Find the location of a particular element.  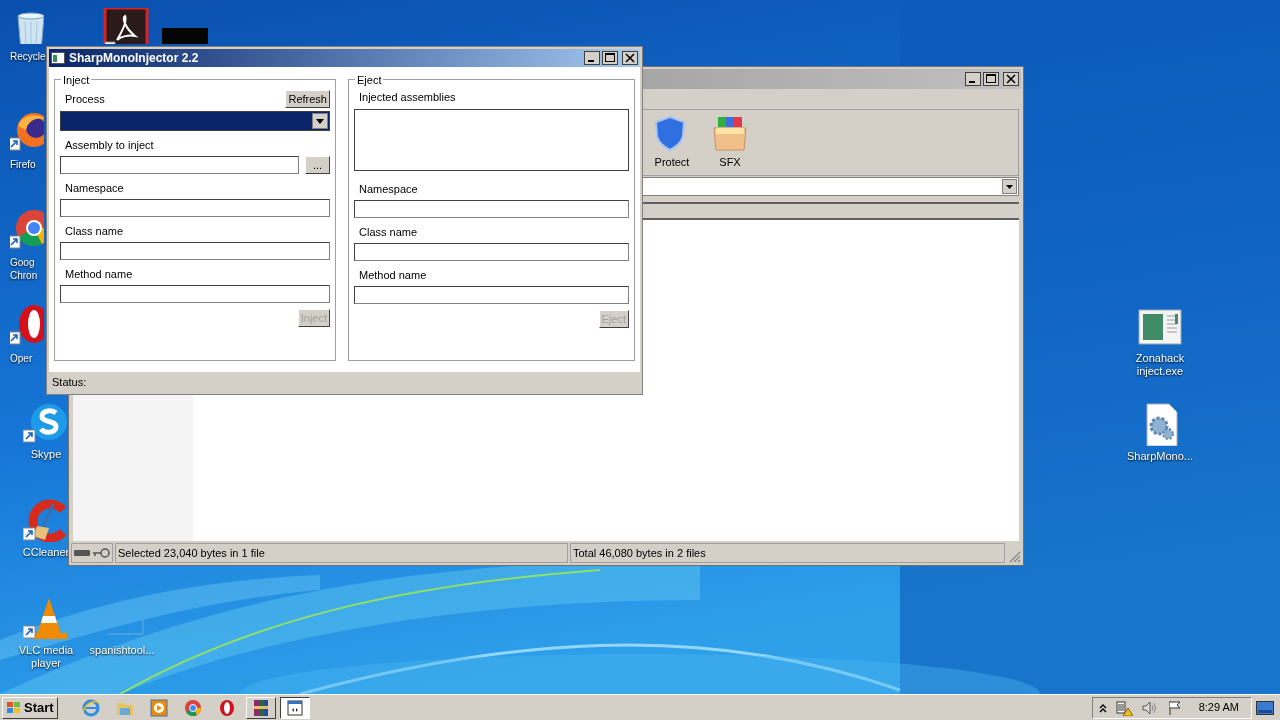

status-label: Status: is located at coordinates (69, 382).